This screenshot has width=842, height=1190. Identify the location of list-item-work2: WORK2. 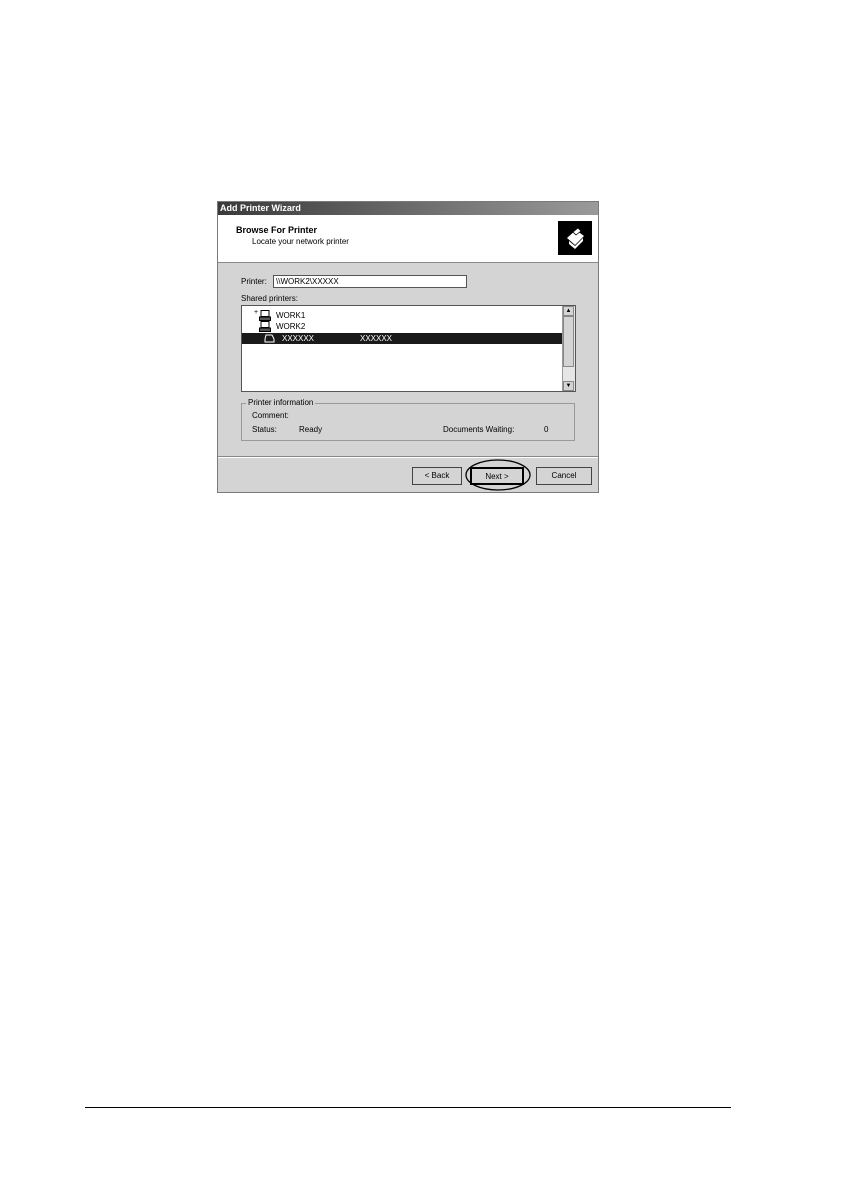
(282, 326).